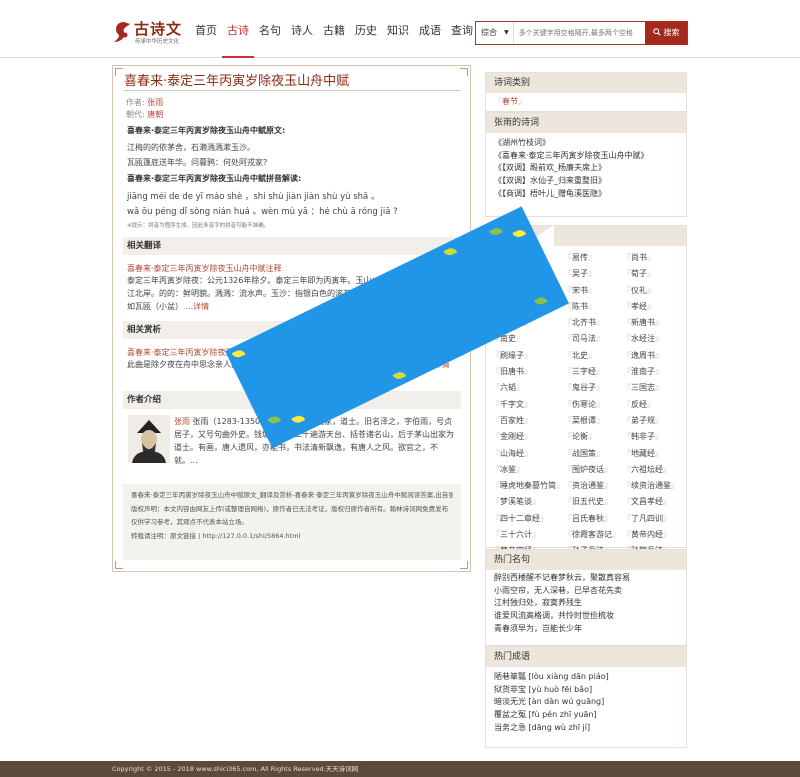  Describe the element at coordinates (528, 486) in the screenshot. I see `classic-book-link: 『睡虎地秦墓竹简』` at that location.